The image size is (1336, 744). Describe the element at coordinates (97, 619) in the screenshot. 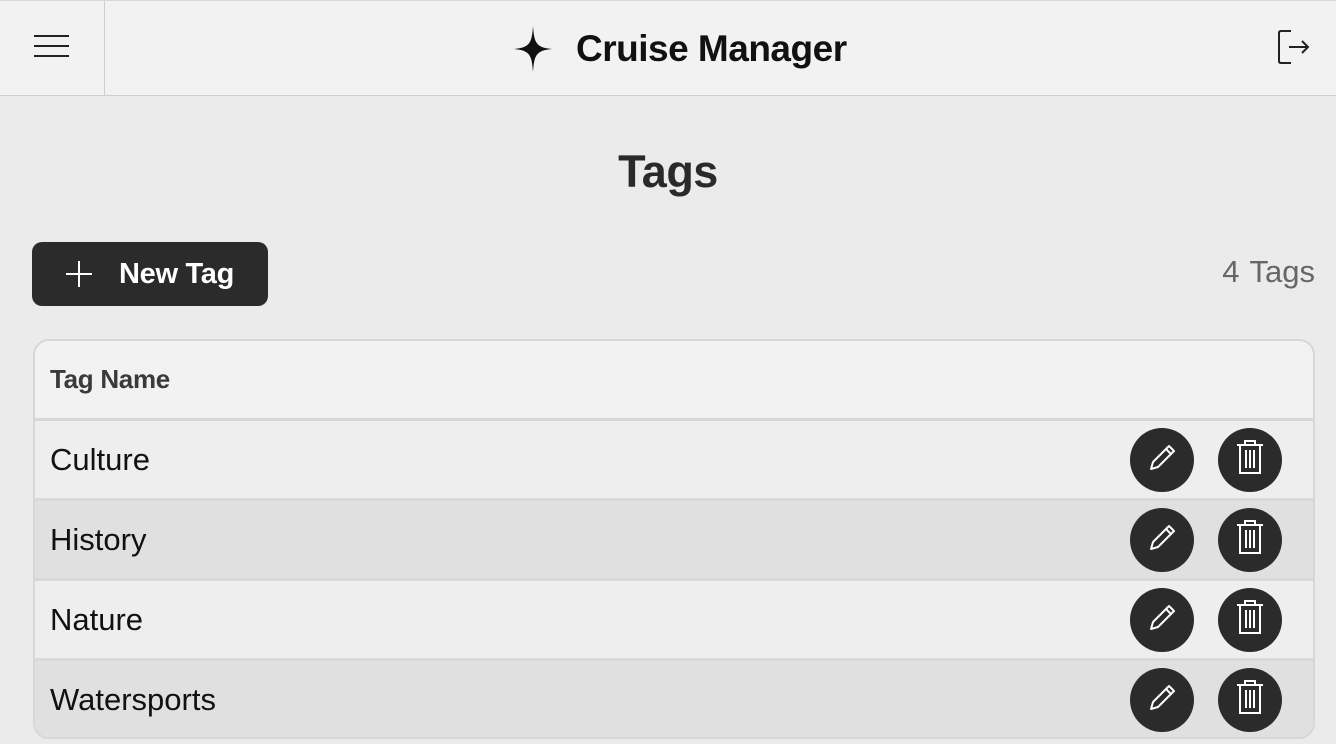

I see `tag-name: Nature` at that location.